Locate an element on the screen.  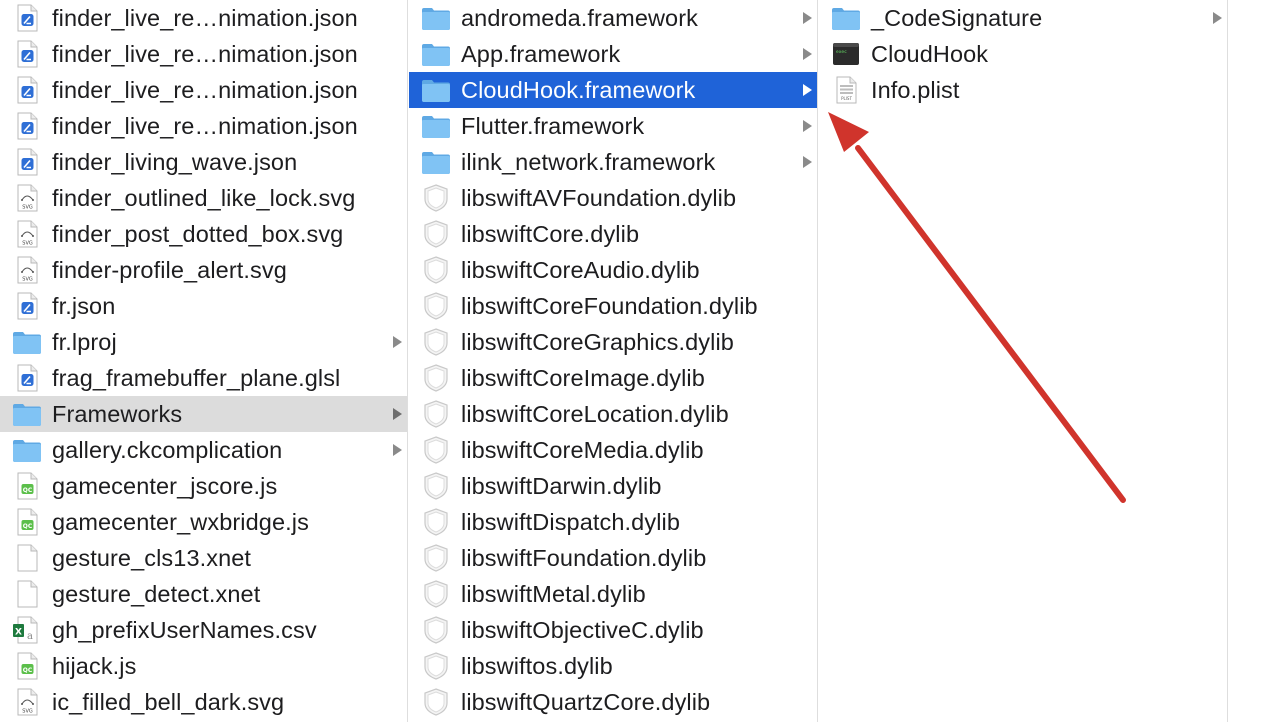
file-row: fr.json is located at coordinates (203, 306).